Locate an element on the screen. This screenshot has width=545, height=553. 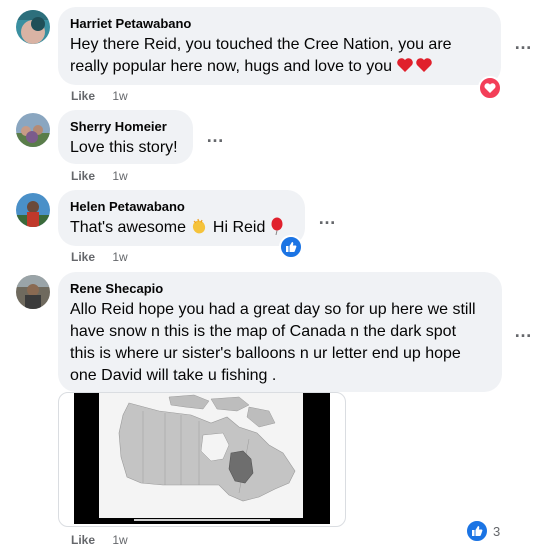
comment-text: That's awesome Hi Reid is located at coordinates (181, 229).